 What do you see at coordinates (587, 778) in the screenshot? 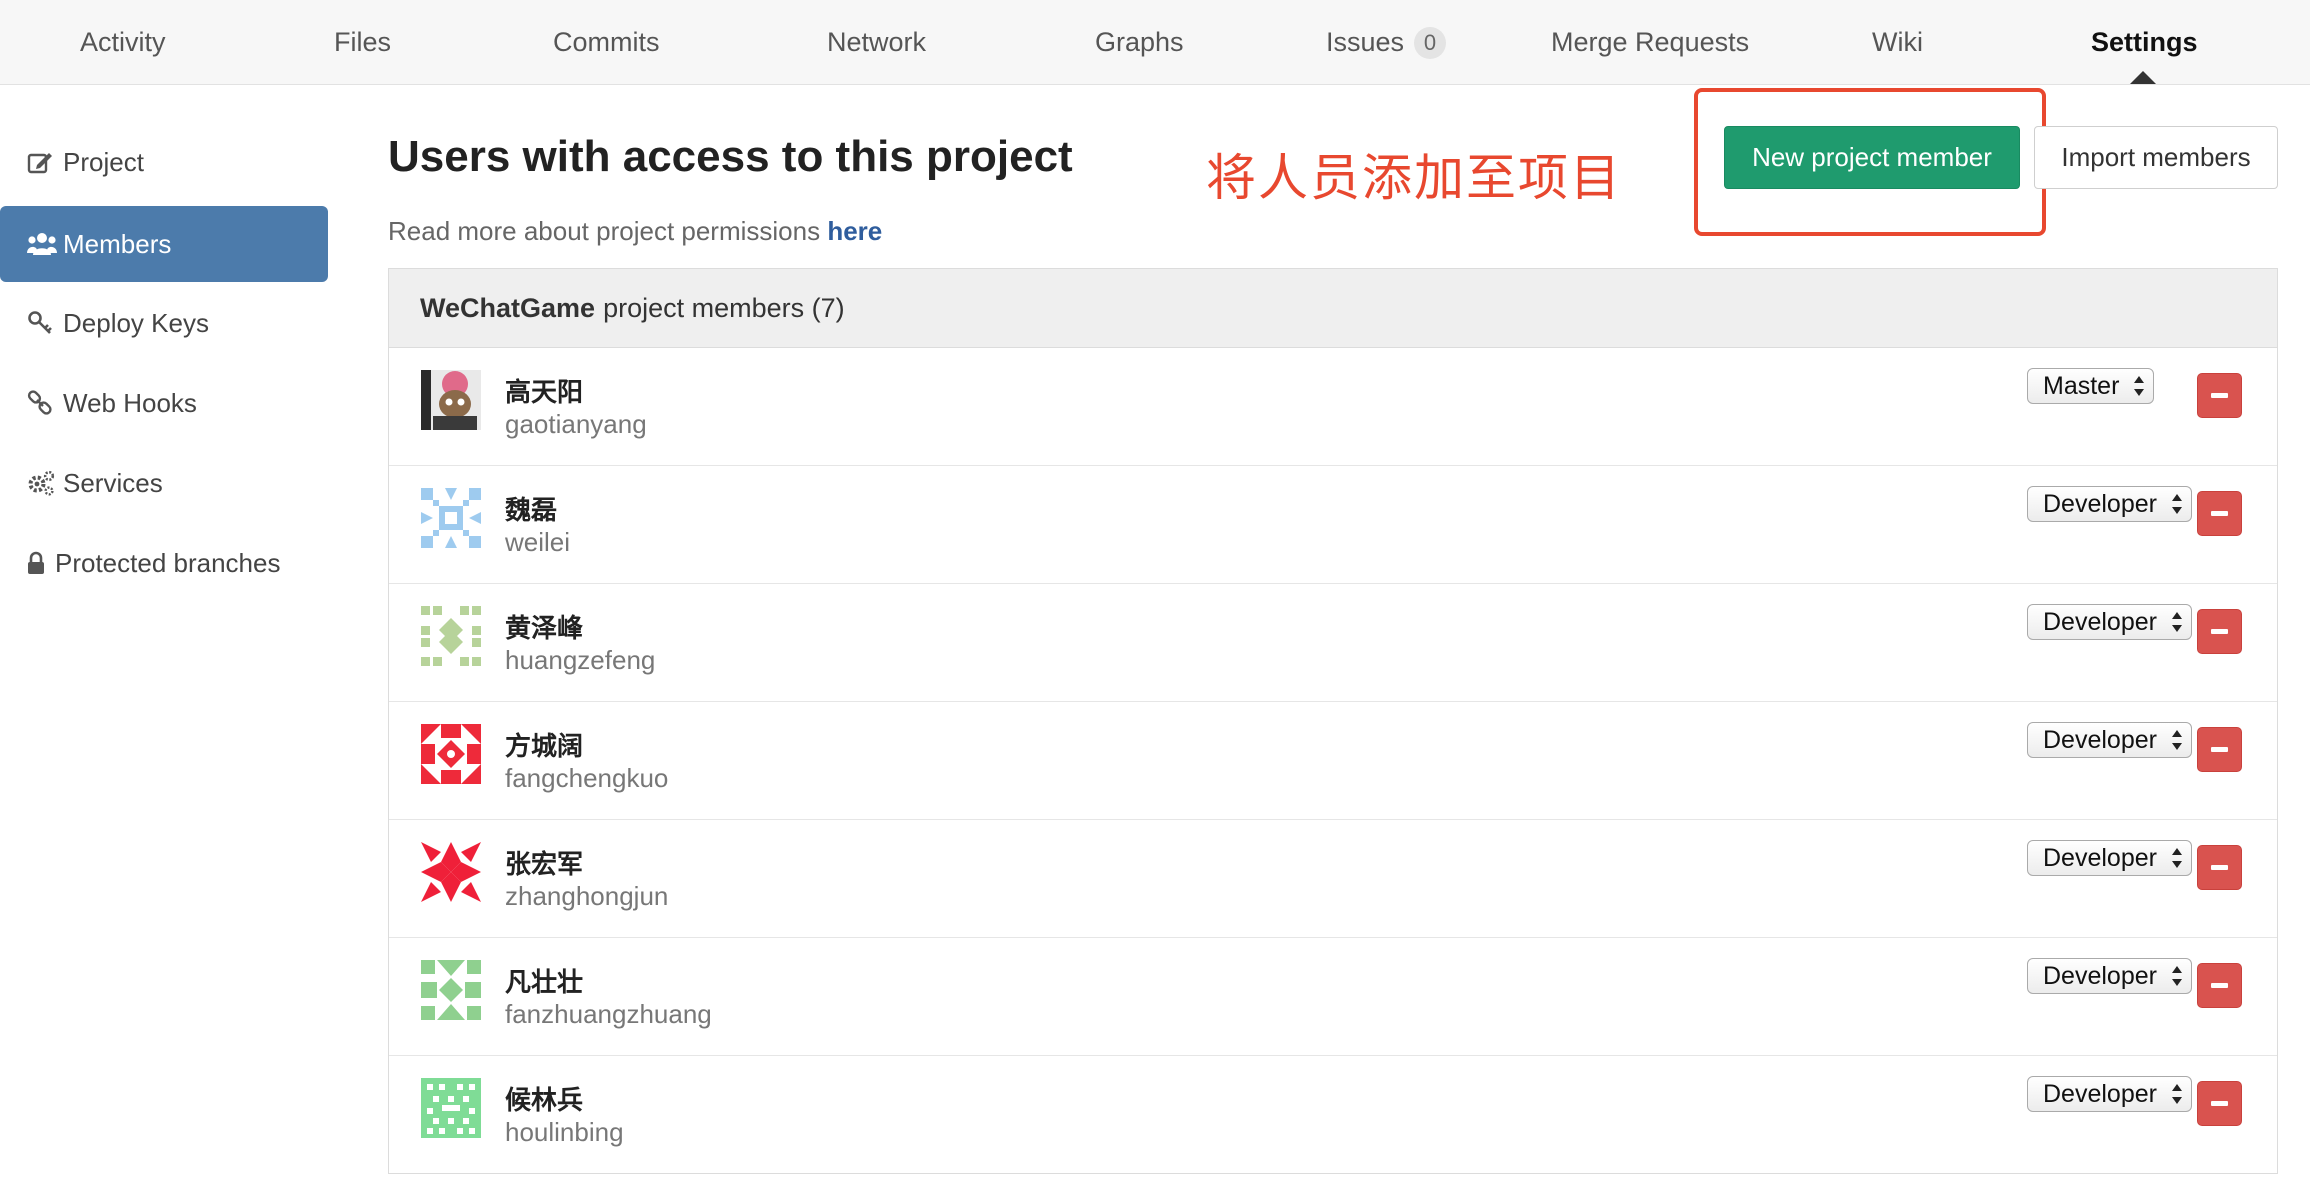
I see `member-username: fangchengkuo` at bounding box center [587, 778].